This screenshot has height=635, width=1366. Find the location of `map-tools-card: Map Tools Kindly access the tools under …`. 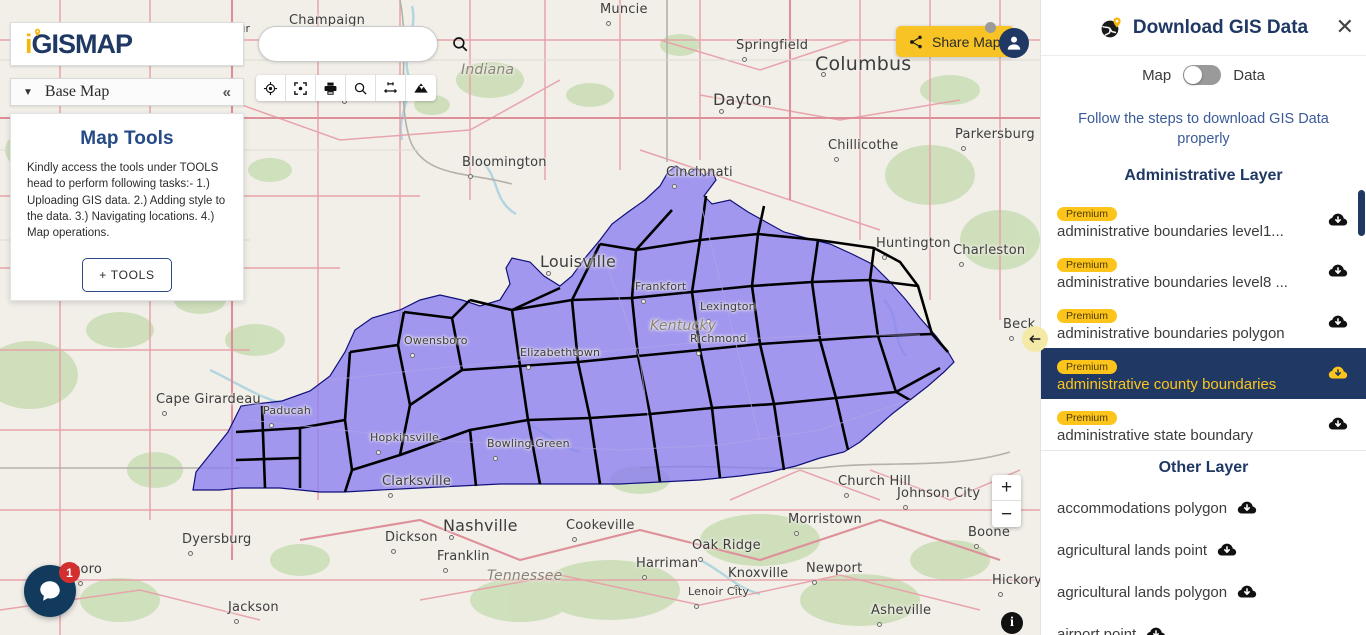

map-tools-card: Map Tools Kindly access the tools under … is located at coordinates (127, 207).